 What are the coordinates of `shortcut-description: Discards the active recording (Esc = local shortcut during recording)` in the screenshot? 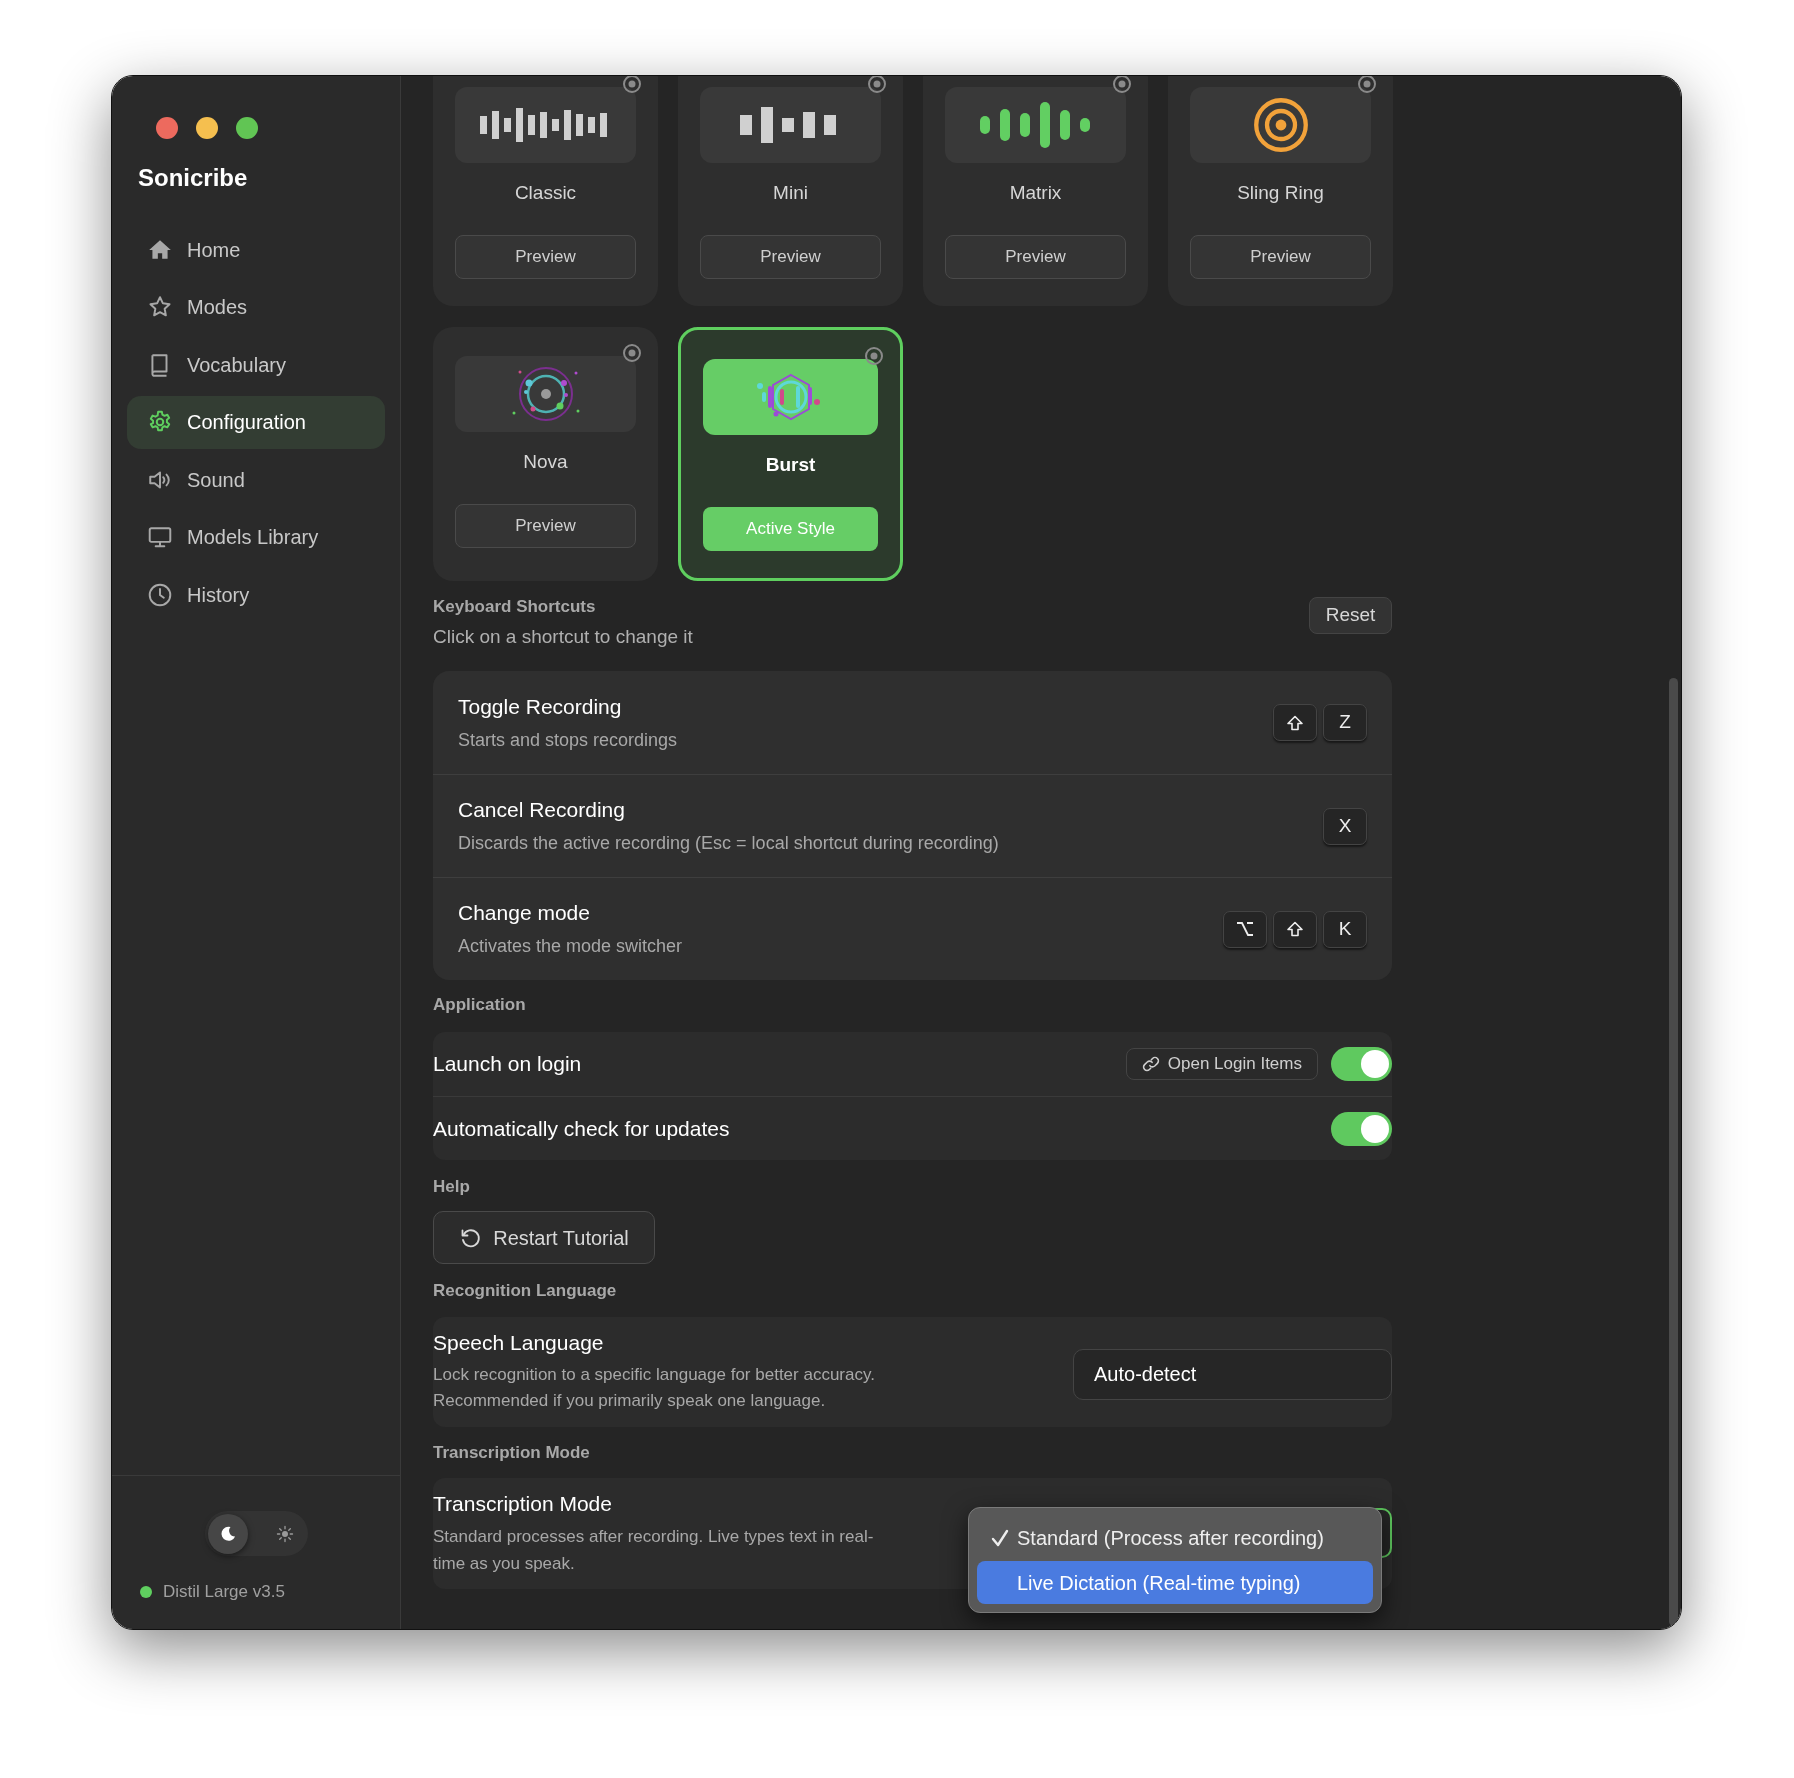 It's located at (728, 843).